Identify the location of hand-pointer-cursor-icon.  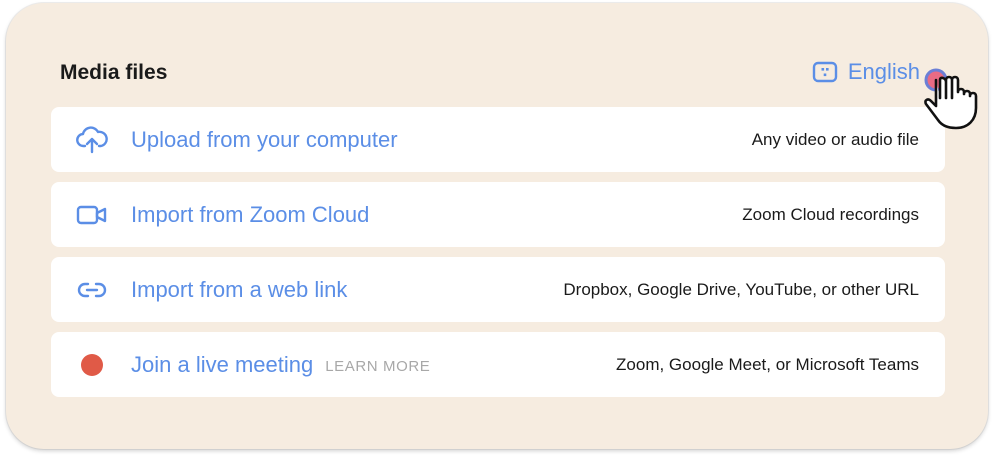
(952, 98).